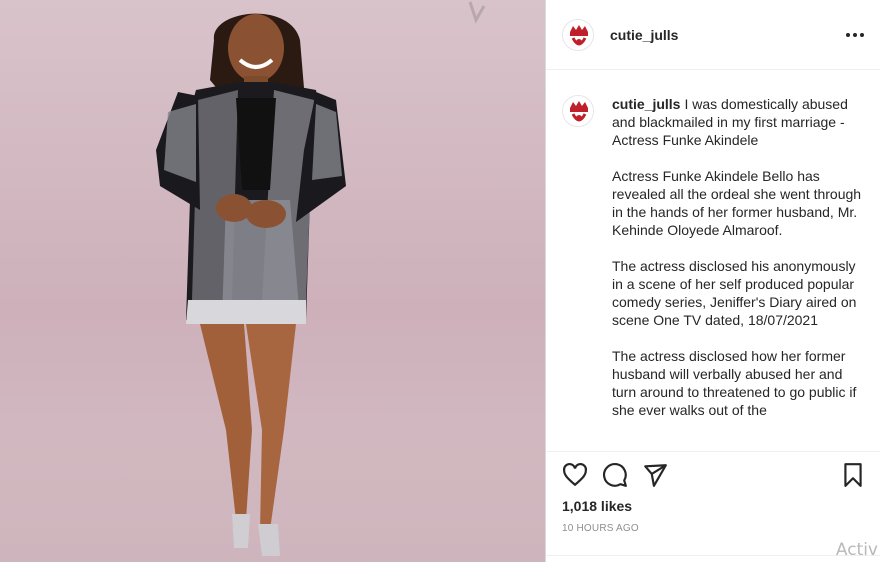  I want to click on avatar-image, so click(578, 34).